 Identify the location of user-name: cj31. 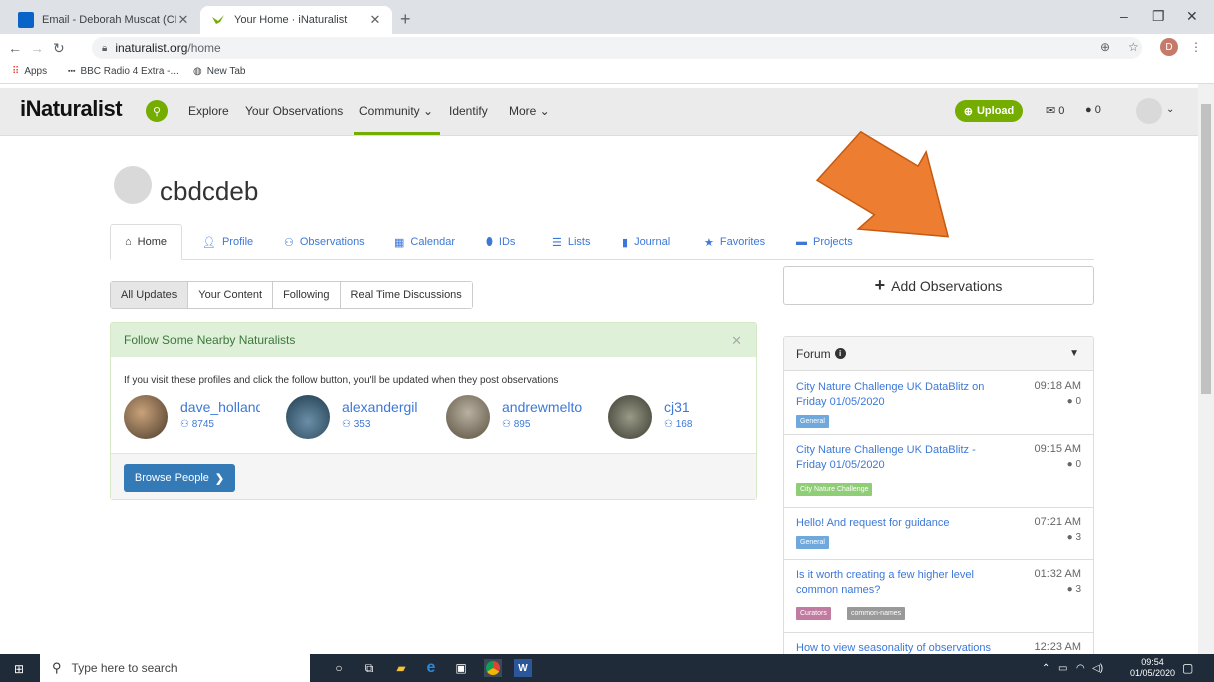
(704, 407).